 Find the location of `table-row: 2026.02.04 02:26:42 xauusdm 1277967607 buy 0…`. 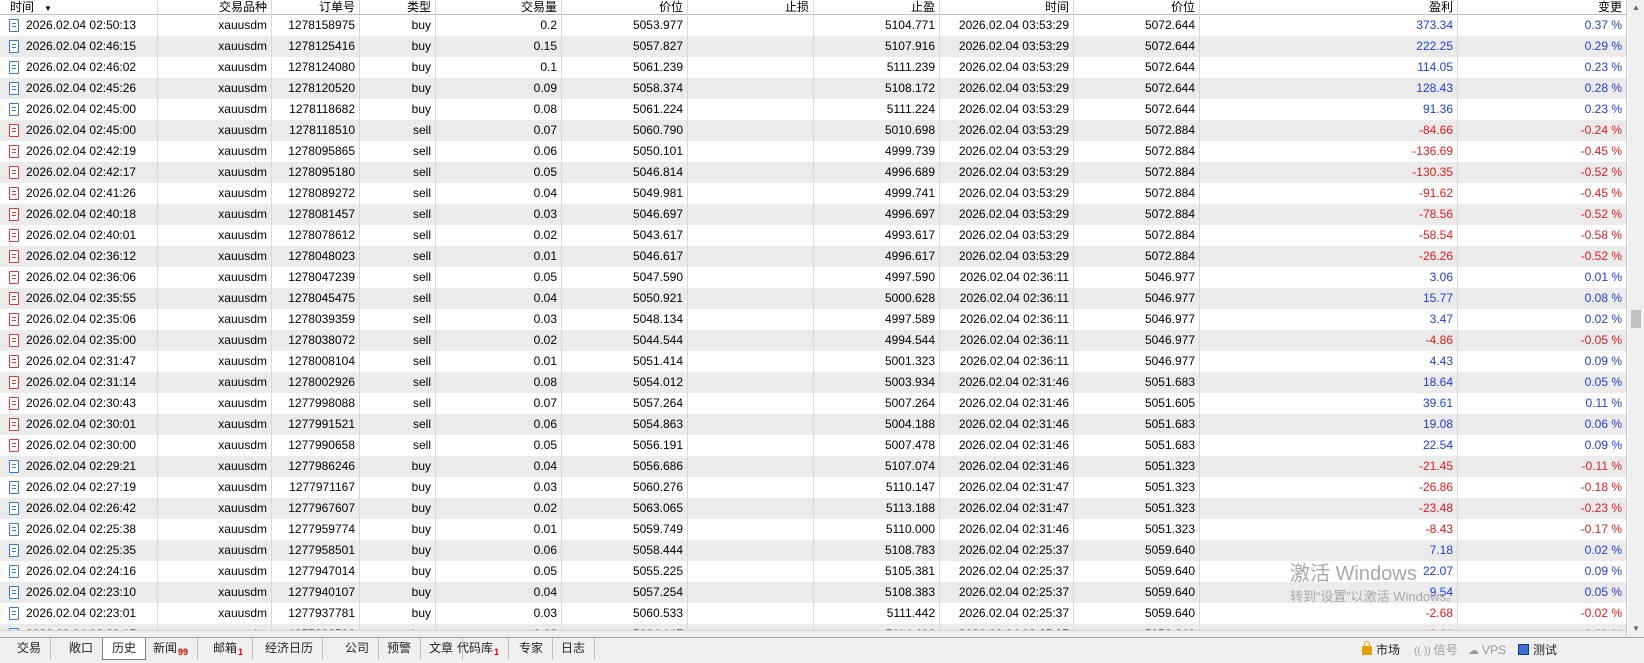

table-row: 2026.02.04 02:26:42 xauusdm 1277967607 buy 0… is located at coordinates (813, 508).